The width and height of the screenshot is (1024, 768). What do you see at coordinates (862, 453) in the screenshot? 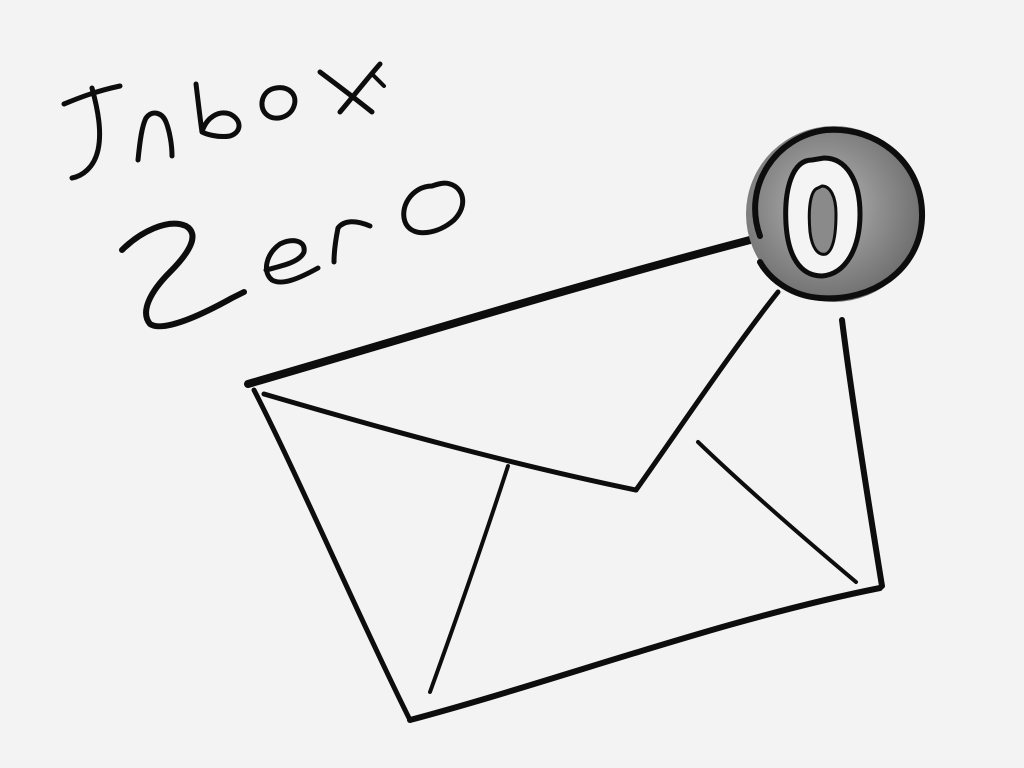
I see `envelope-right-edge` at bounding box center [862, 453].